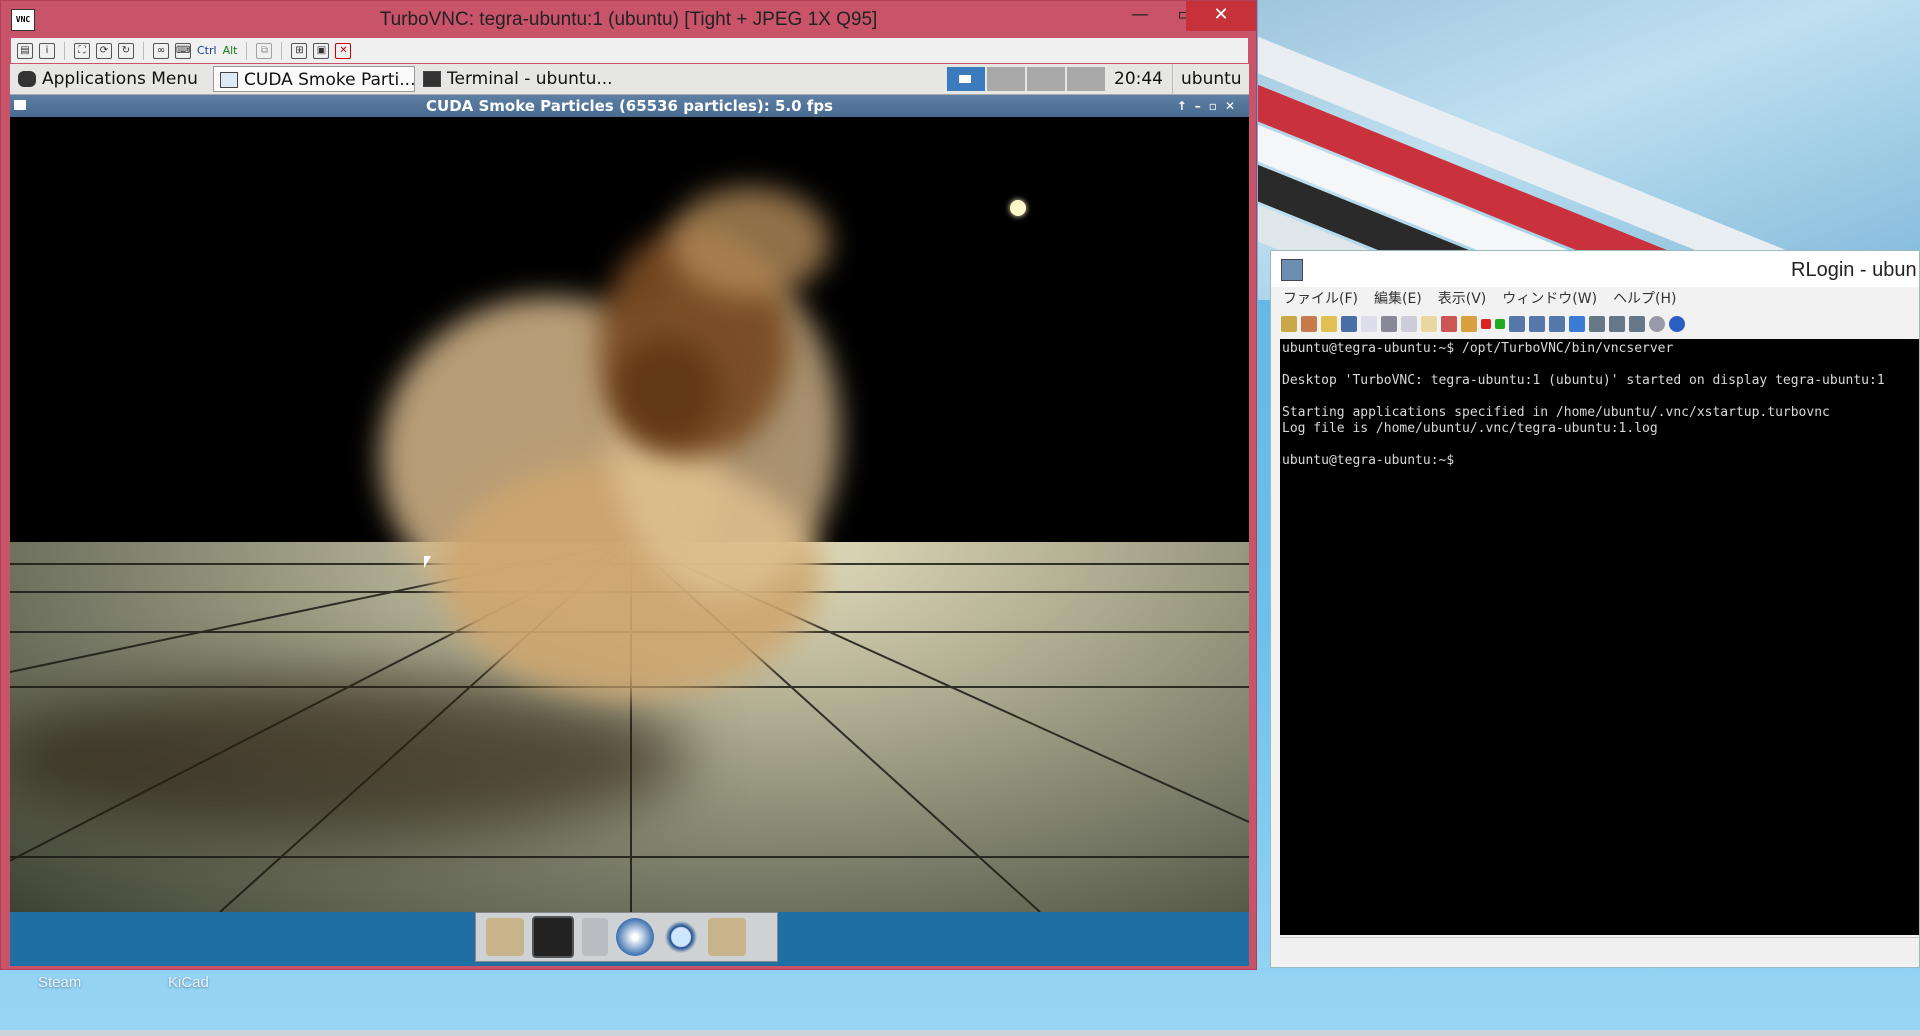 The width and height of the screenshot is (1920, 1036). What do you see at coordinates (1140, 16) in the screenshot?
I see `minimize-button: —` at bounding box center [1140, 16].